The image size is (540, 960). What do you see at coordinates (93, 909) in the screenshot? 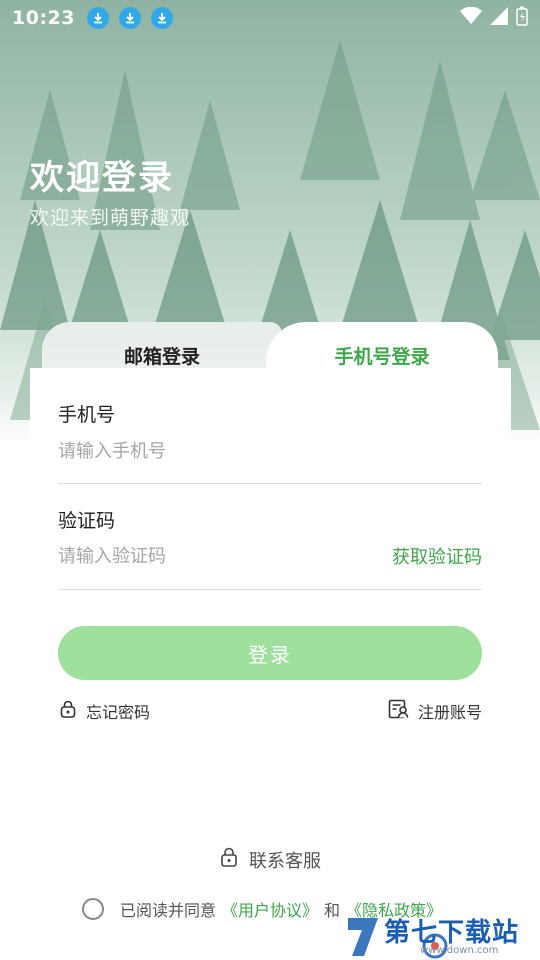
I see `agreement-checkbox` at bounding box center [93, 909].